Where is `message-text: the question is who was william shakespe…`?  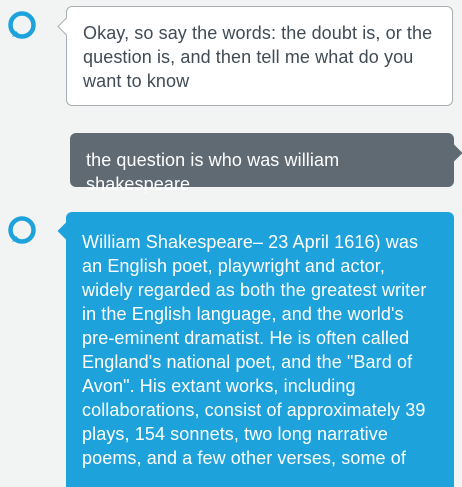
message-text: the question is who was william shakespe… is located at coordinates (213, 172).